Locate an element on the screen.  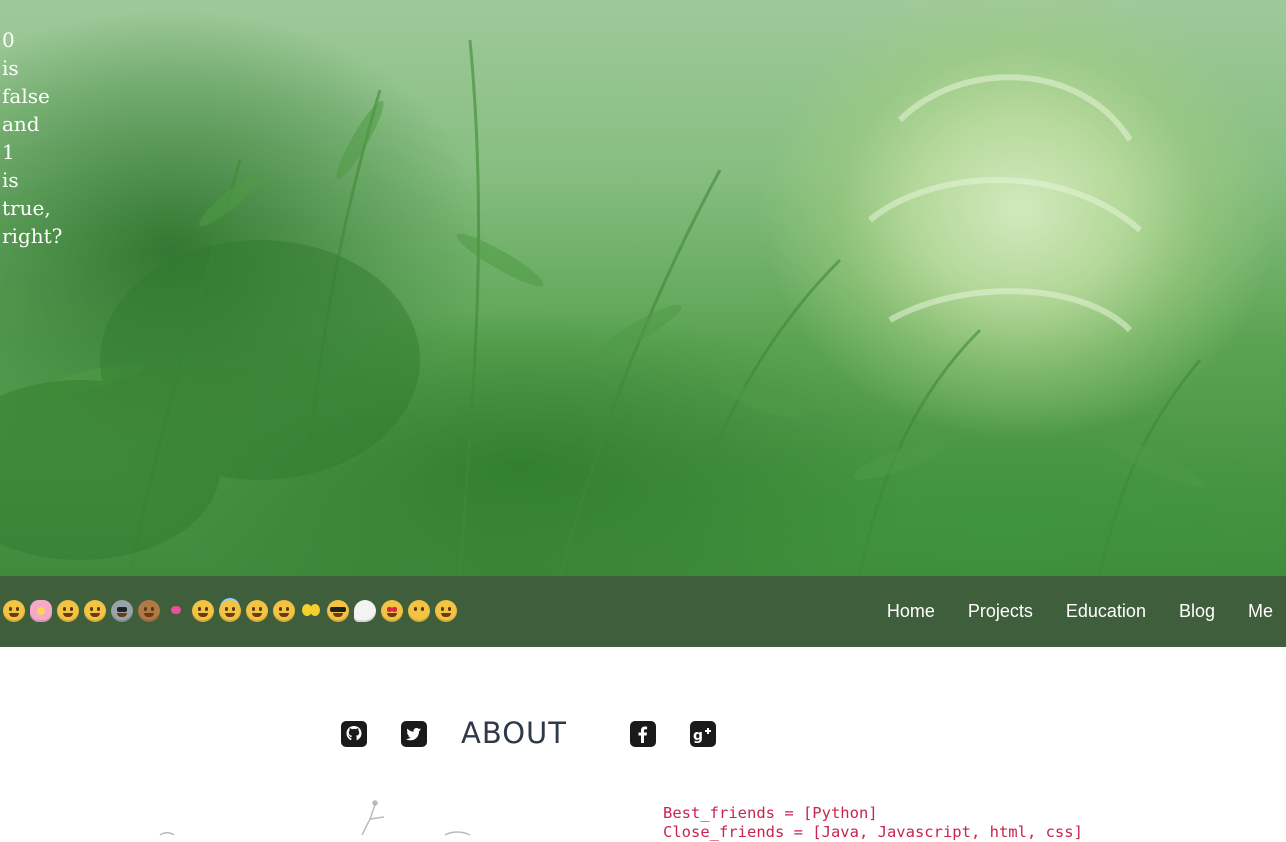
nav-link-education: Education is located at coordinates (1106, 611).